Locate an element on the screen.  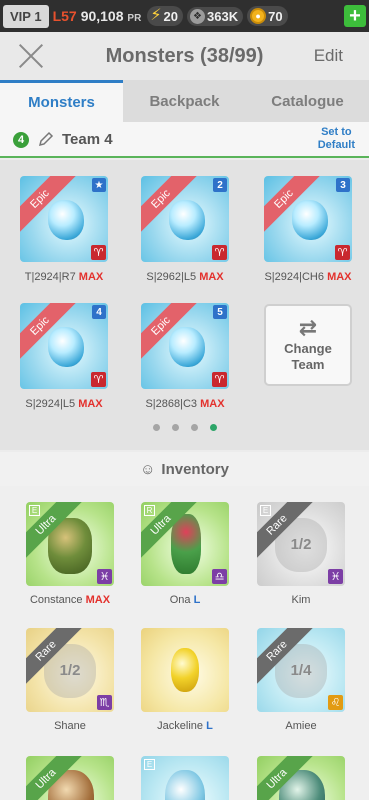
monster-card: Epic 2 ♈ is located at coordinates (185, 219).